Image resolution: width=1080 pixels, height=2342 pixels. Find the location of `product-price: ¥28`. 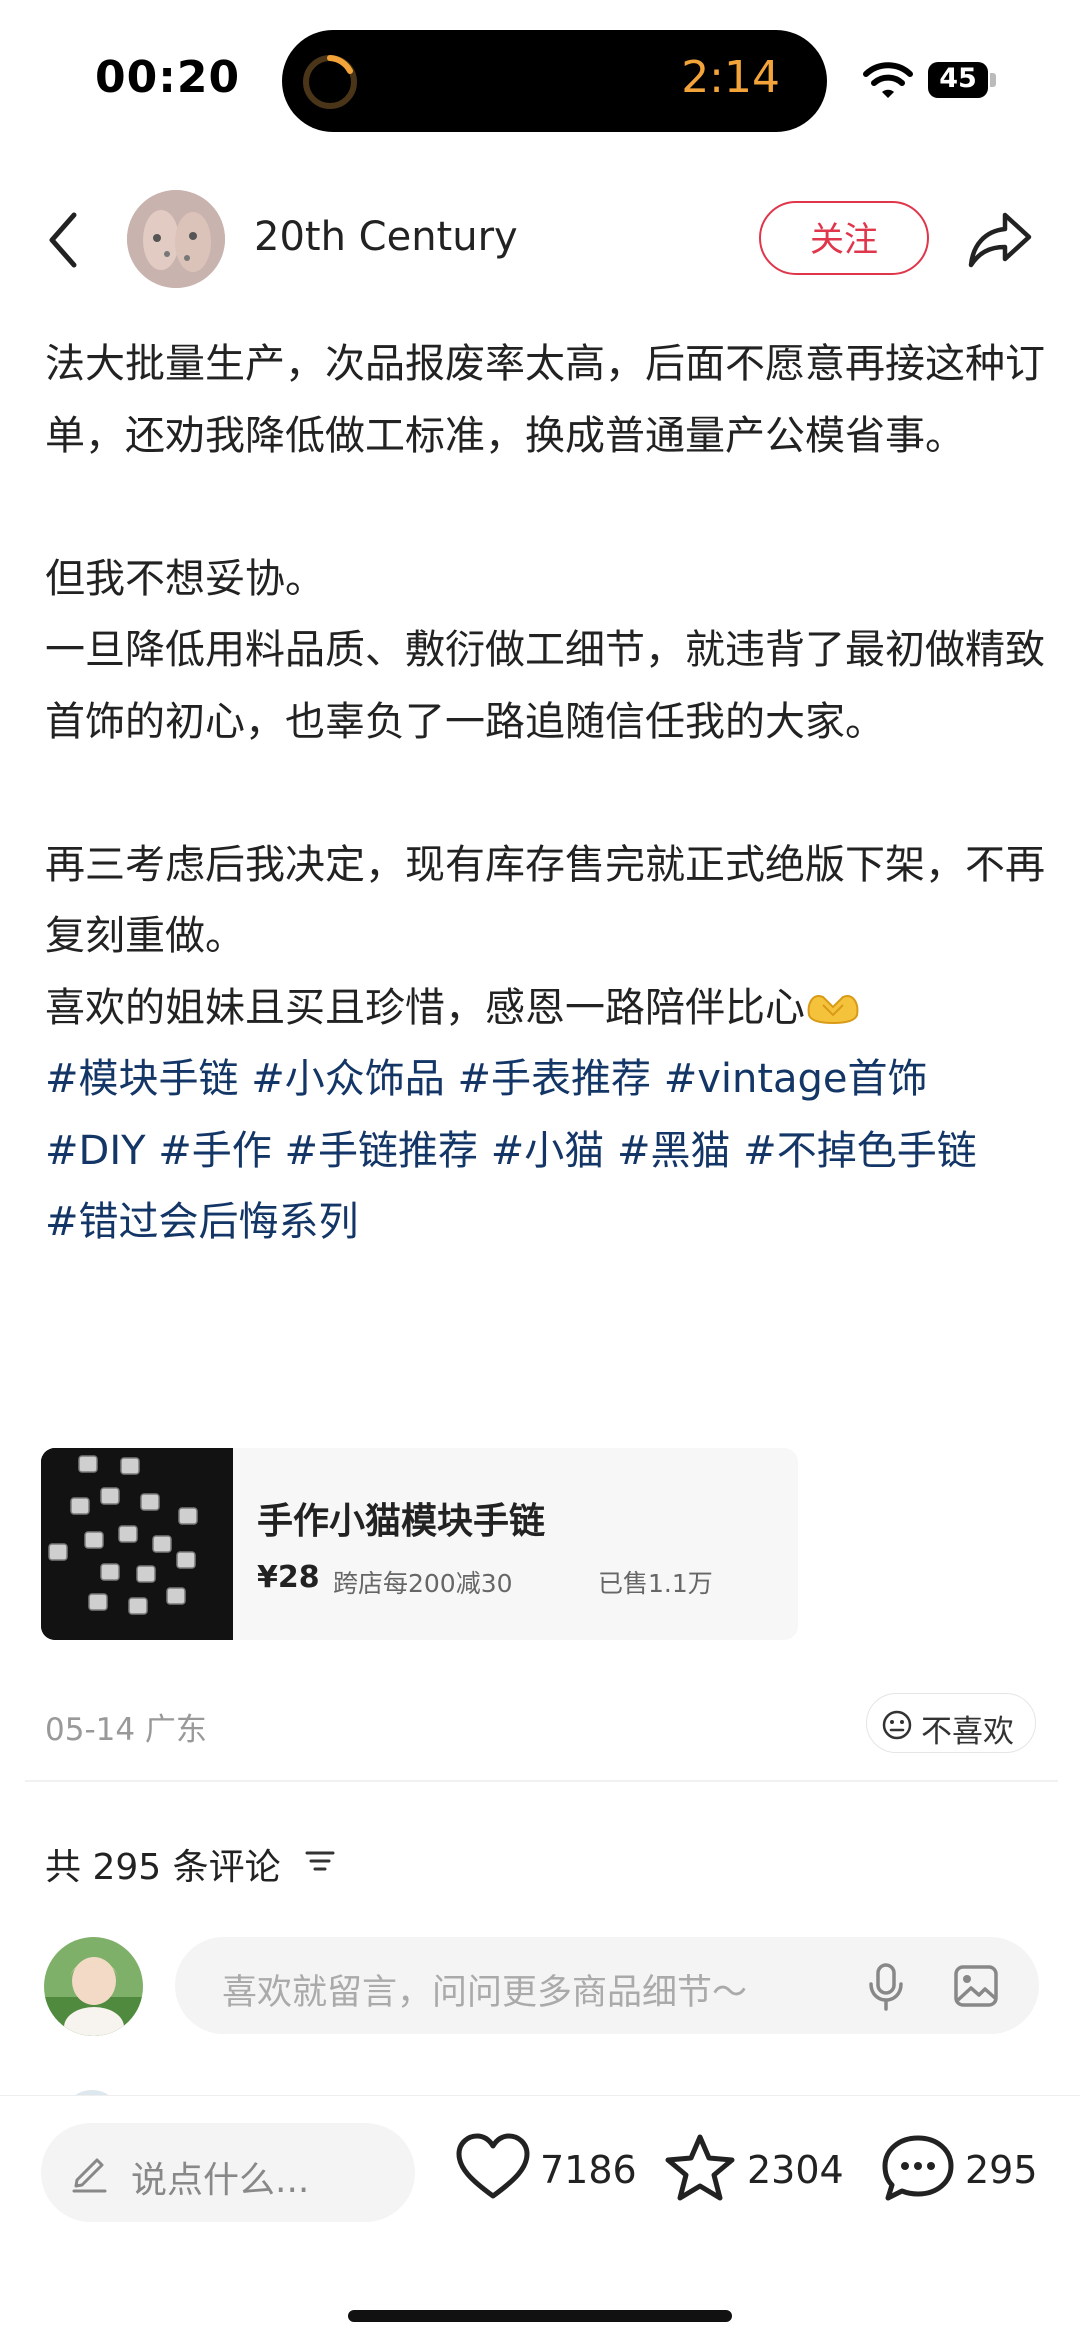

product-price: ¥28 is located at coordinates (288, 1577).